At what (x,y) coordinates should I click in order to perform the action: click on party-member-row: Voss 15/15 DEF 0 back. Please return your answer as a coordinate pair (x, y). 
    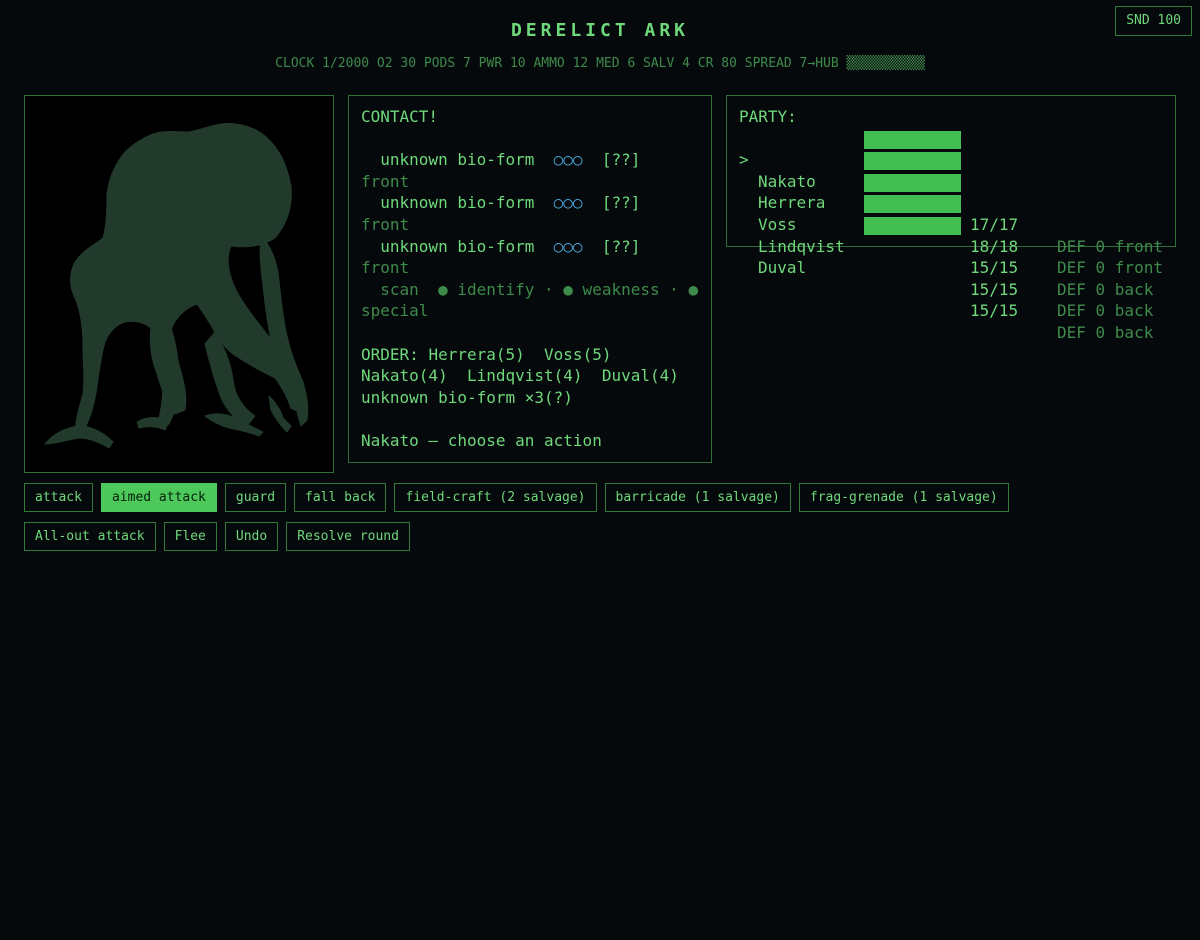
    Looking at the image, I should click on (951, 235).